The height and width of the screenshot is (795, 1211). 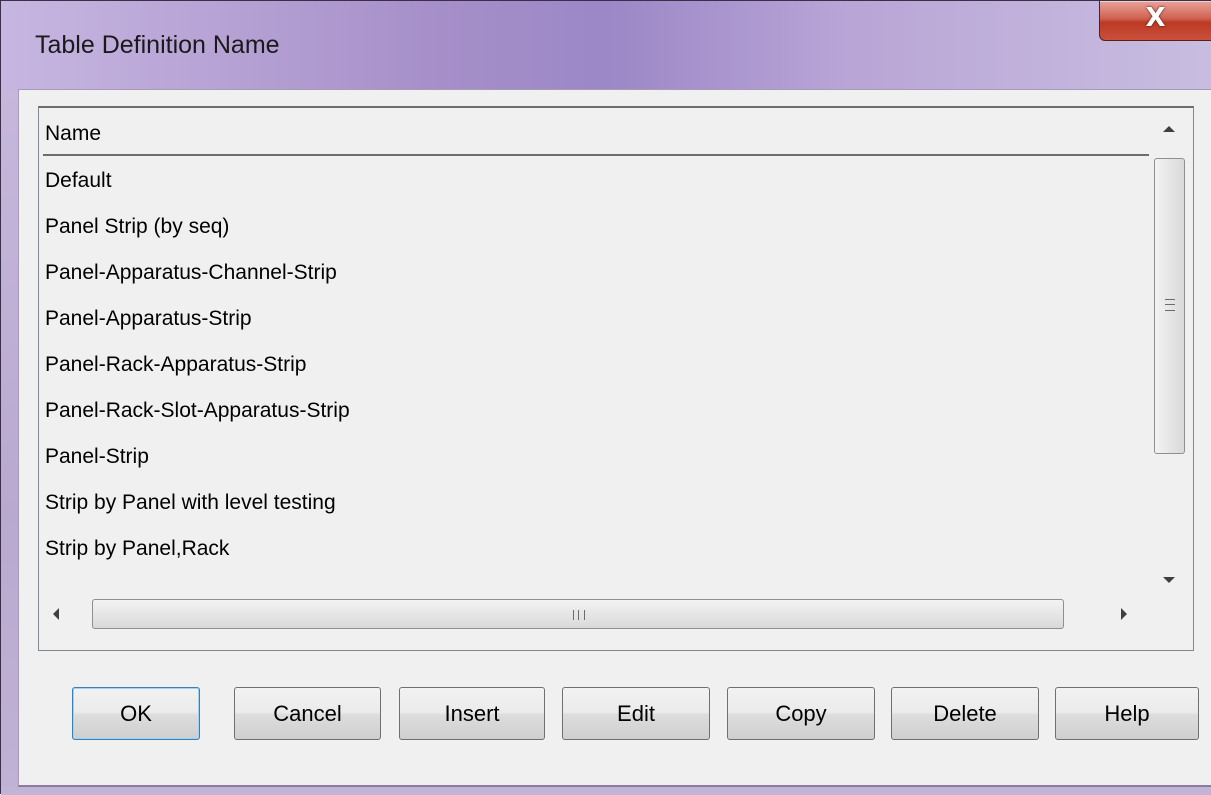 What do you see at coordinates (1169, 614) in the screenshot?
I see `scrollbar-corner` at bounding box center [1169, 614].